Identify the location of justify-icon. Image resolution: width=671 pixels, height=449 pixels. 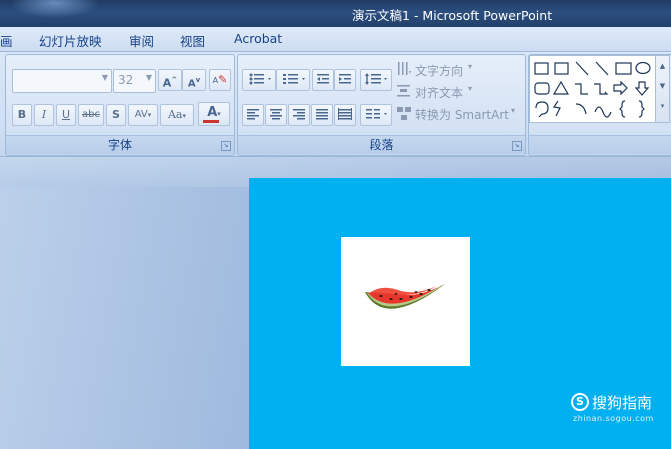
(322, 114).